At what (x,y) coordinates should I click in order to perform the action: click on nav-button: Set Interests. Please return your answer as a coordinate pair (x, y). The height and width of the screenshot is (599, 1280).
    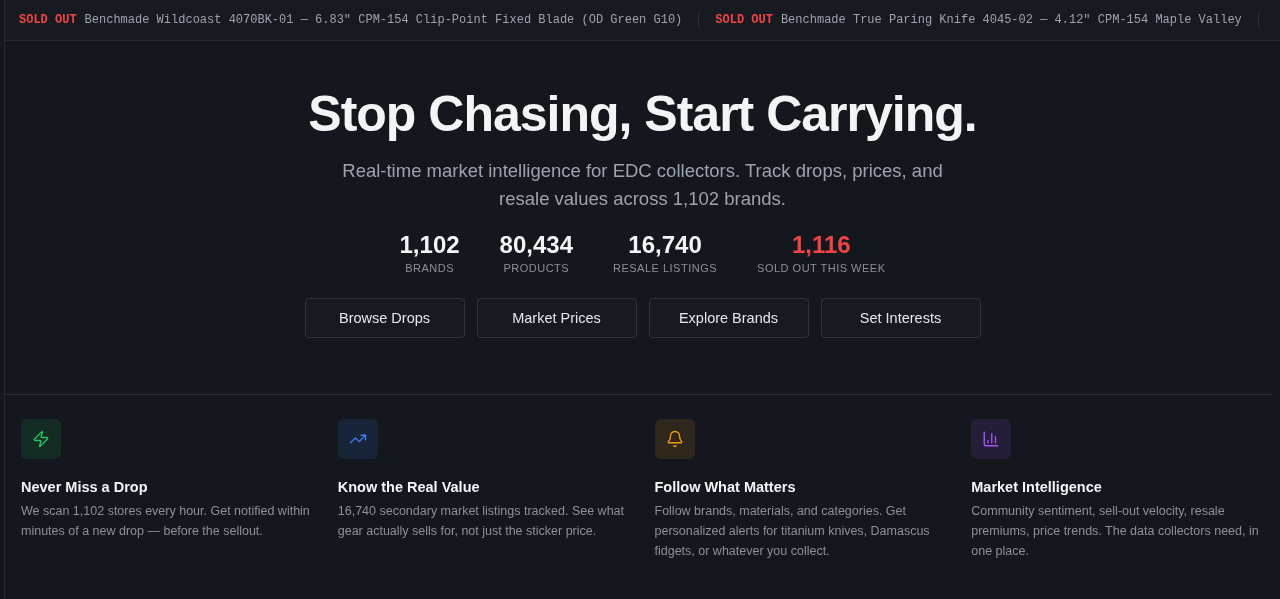
    Looking at the image, I should click on (900, 318).